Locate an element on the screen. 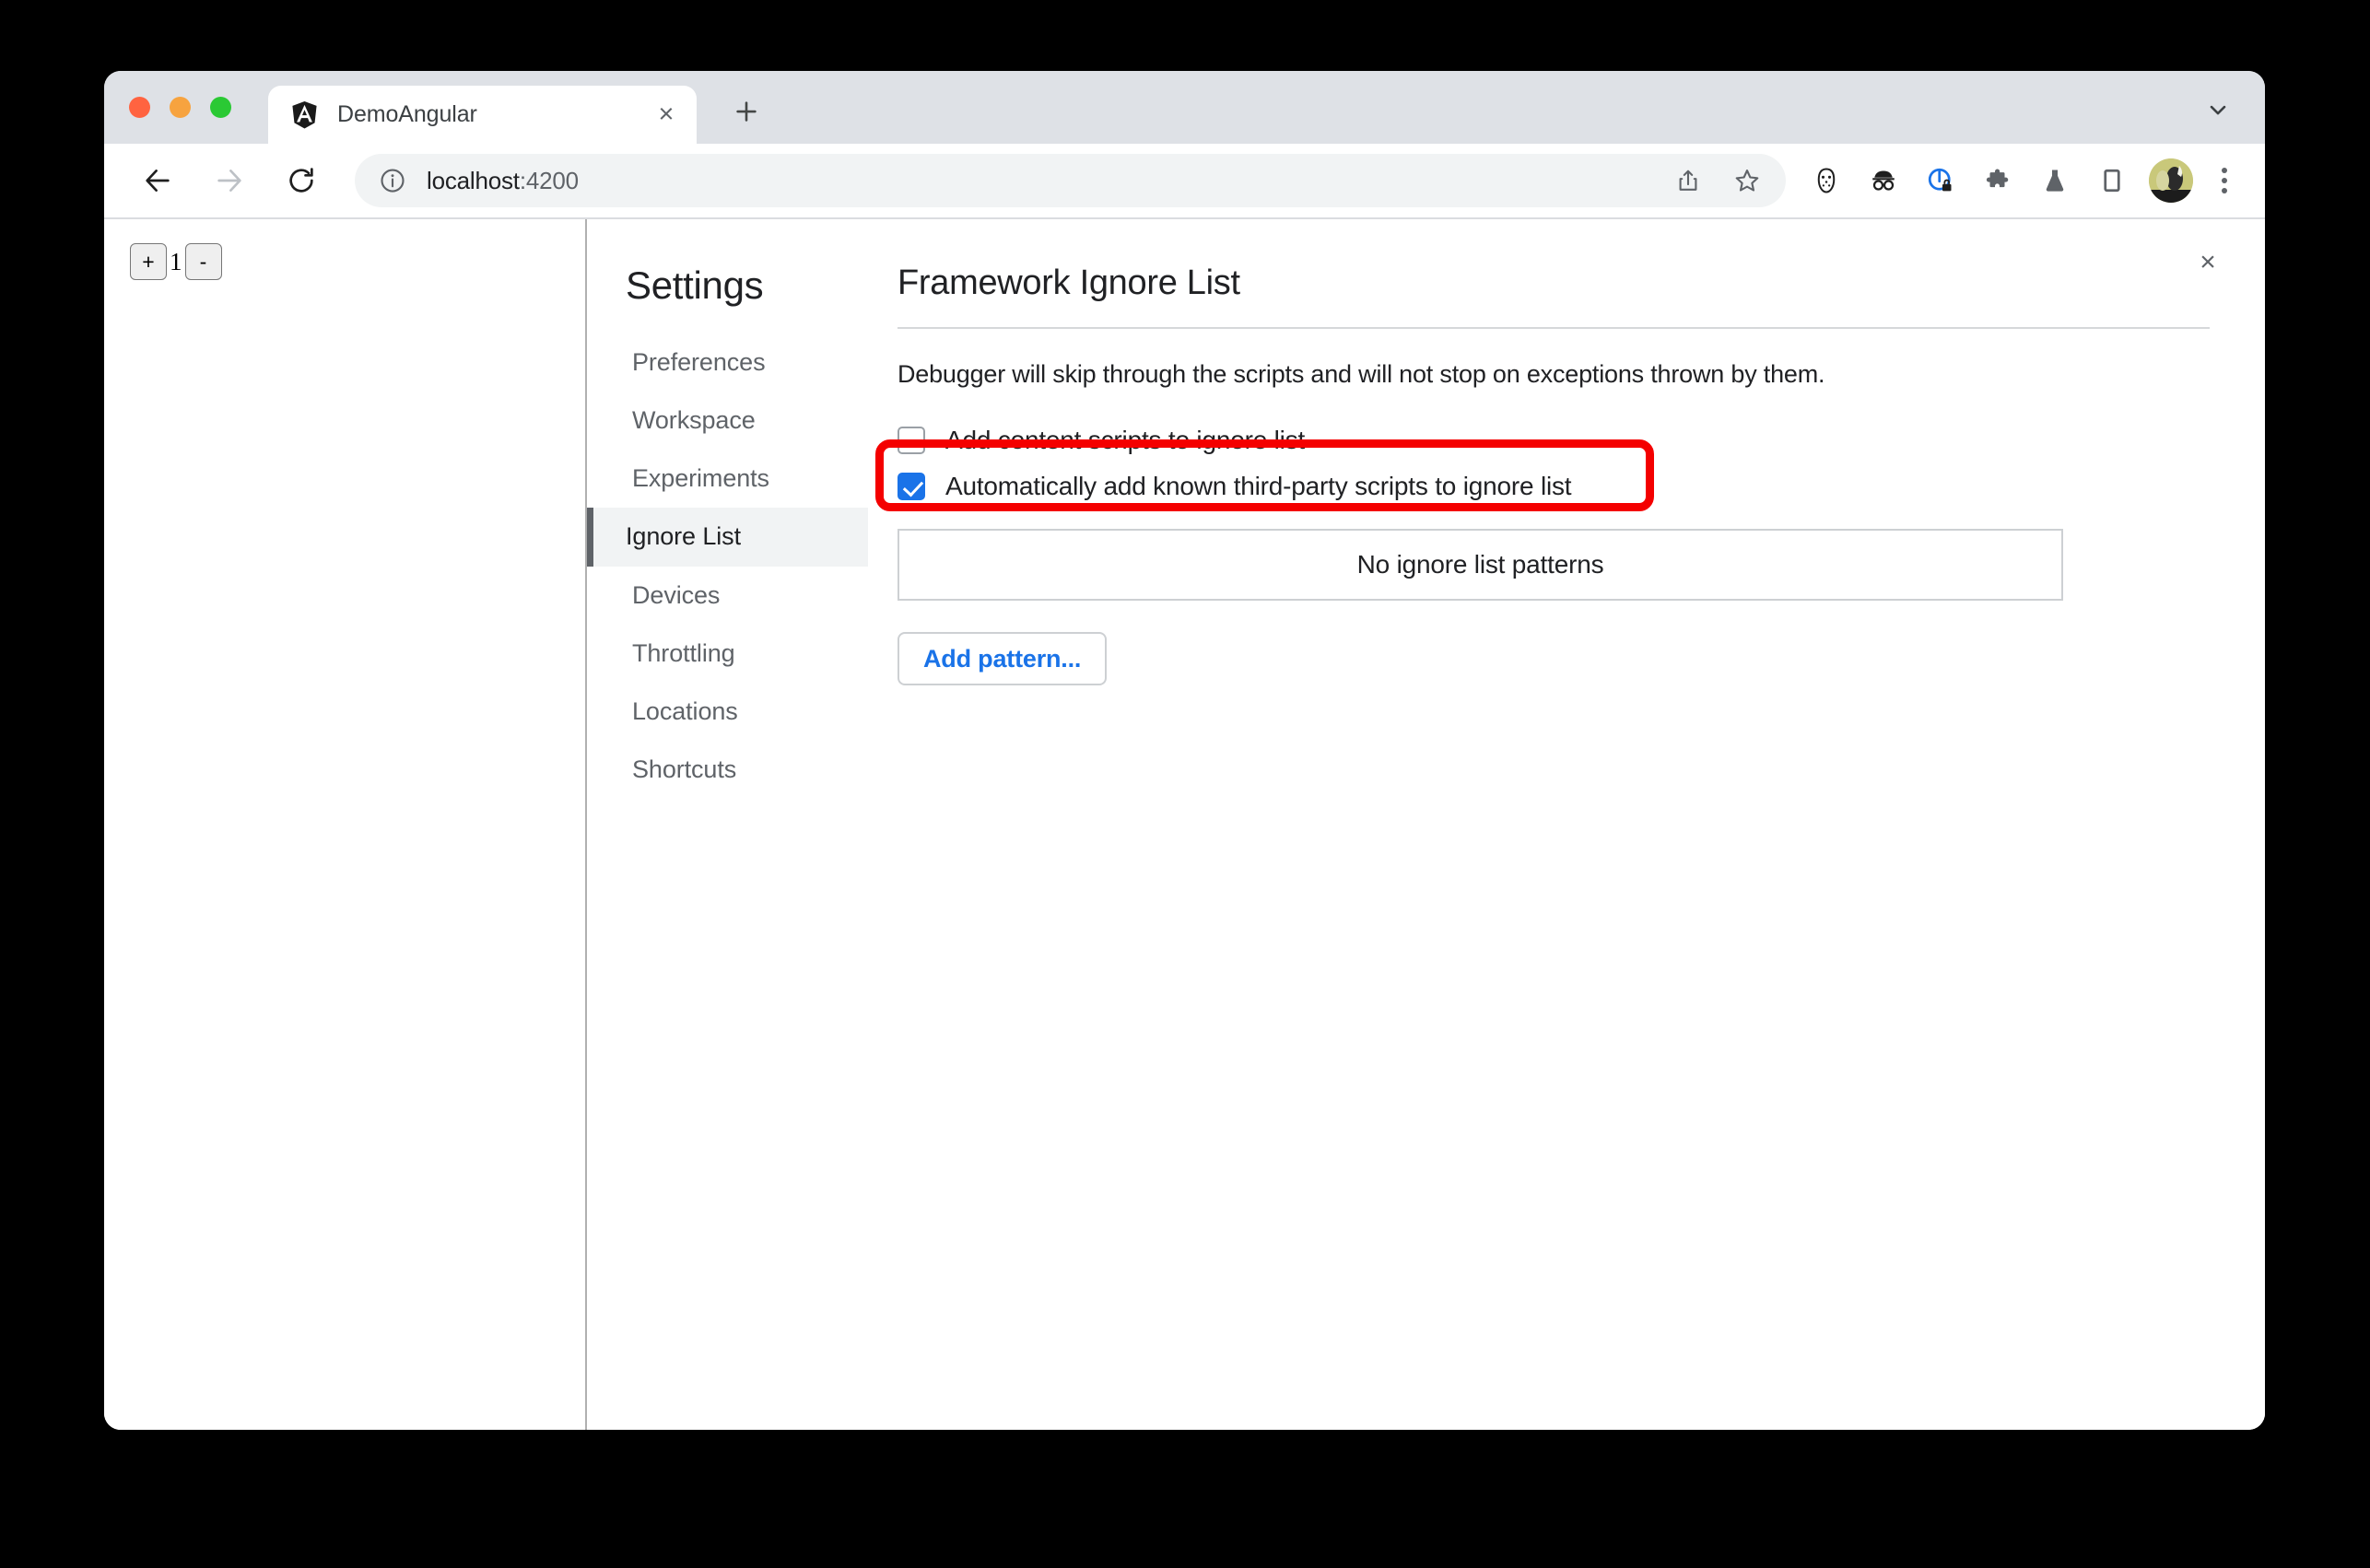 This screenshot has width=2370, height=1568. sidebar-item-label: Devices is located at coordinates (676, 594).